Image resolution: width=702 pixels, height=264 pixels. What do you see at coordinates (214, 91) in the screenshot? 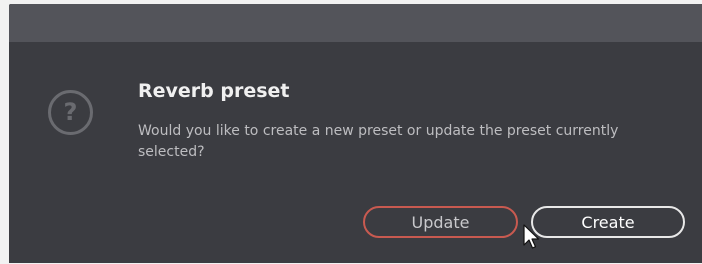
I see `dialog-title: Reverb preset` at bounding box center [214, 91].